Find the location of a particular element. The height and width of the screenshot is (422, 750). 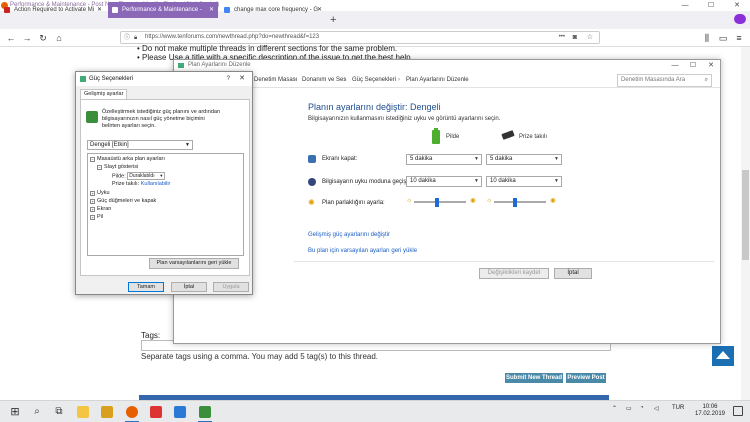

tree-item-battery: + Pil is located at coordinates (96, 217).